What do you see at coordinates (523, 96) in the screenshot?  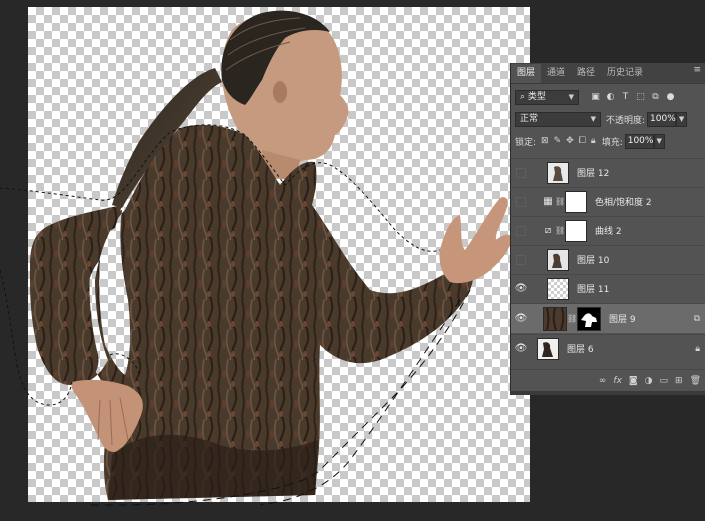 I see `search-icon: ⌕` at bounding box center [523, 96].